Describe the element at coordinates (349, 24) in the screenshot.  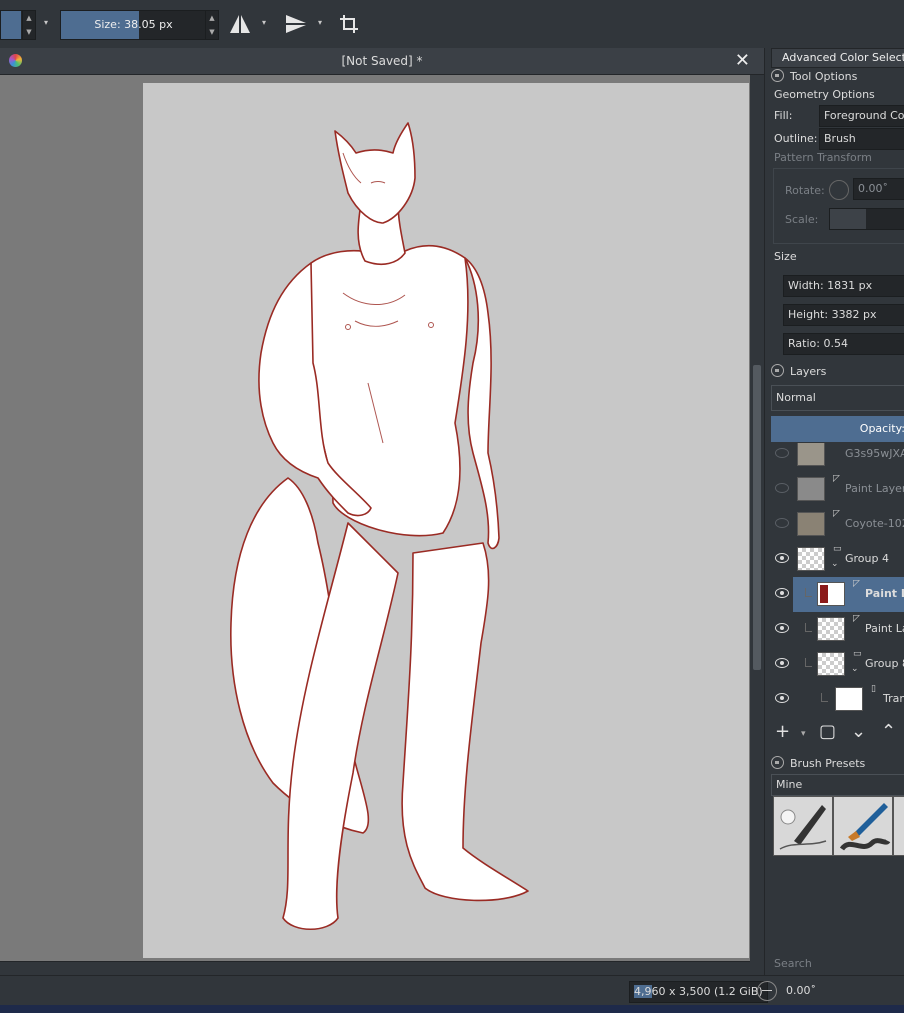
I see `wrap-around-icon` at that location.